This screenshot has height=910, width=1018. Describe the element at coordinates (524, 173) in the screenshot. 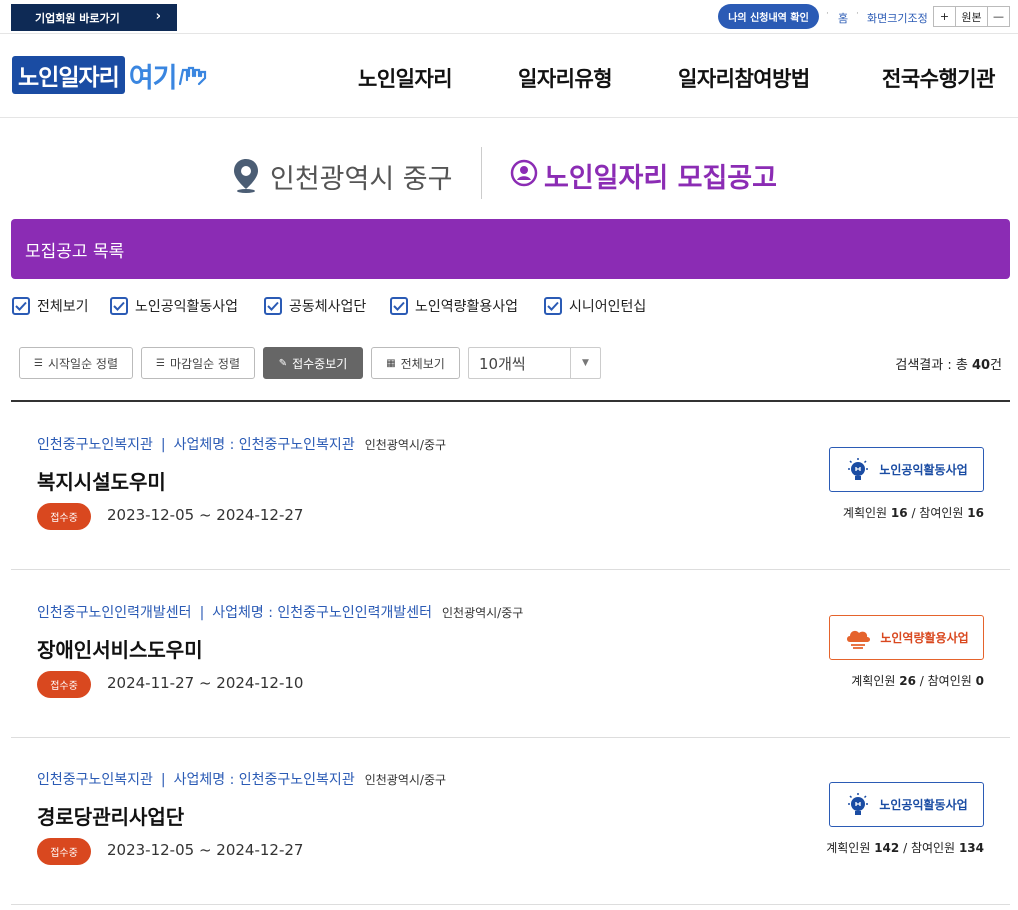

I see `person-circle-icon` at that location.